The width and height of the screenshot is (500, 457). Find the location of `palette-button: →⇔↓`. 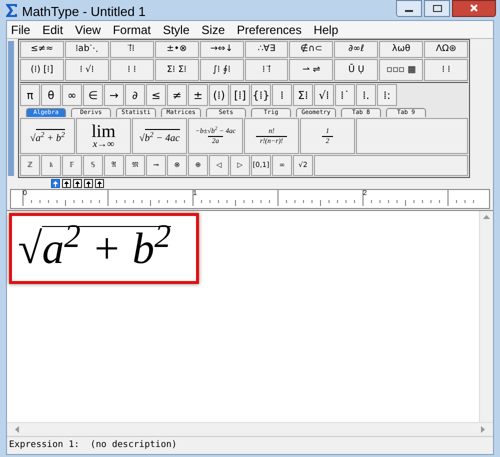

palette-button: →⇔↓ is located at coordinates (222, 49).